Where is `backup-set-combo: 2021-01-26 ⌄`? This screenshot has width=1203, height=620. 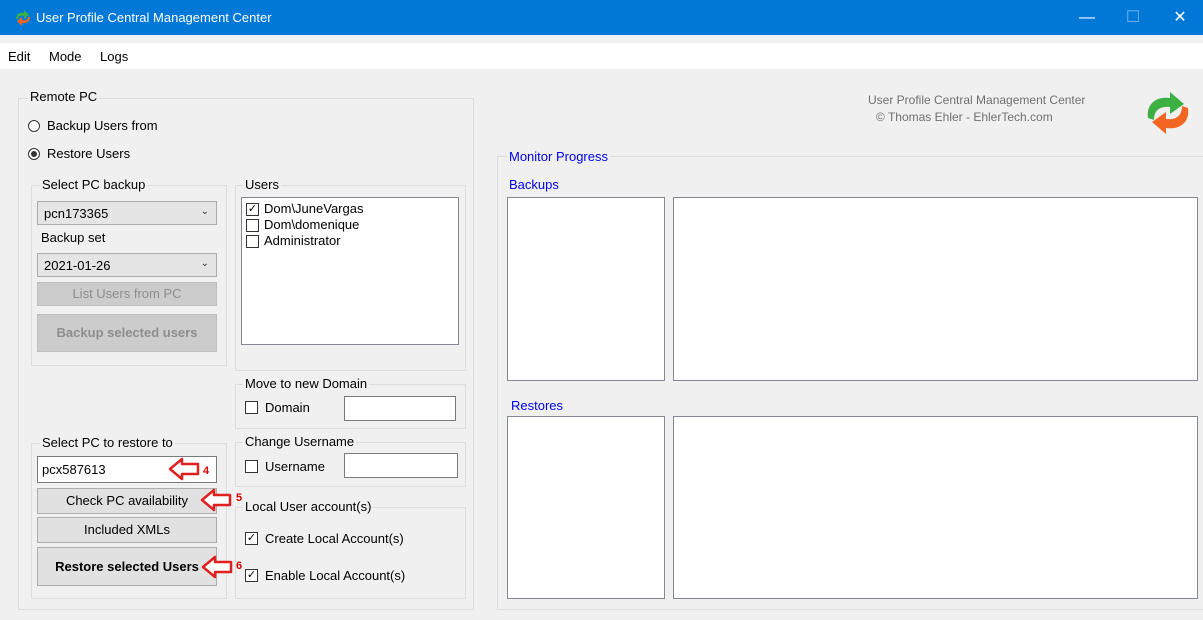
backup-set-combo: 2021-01-26 ⌄ is located at coordinates (127, 265).